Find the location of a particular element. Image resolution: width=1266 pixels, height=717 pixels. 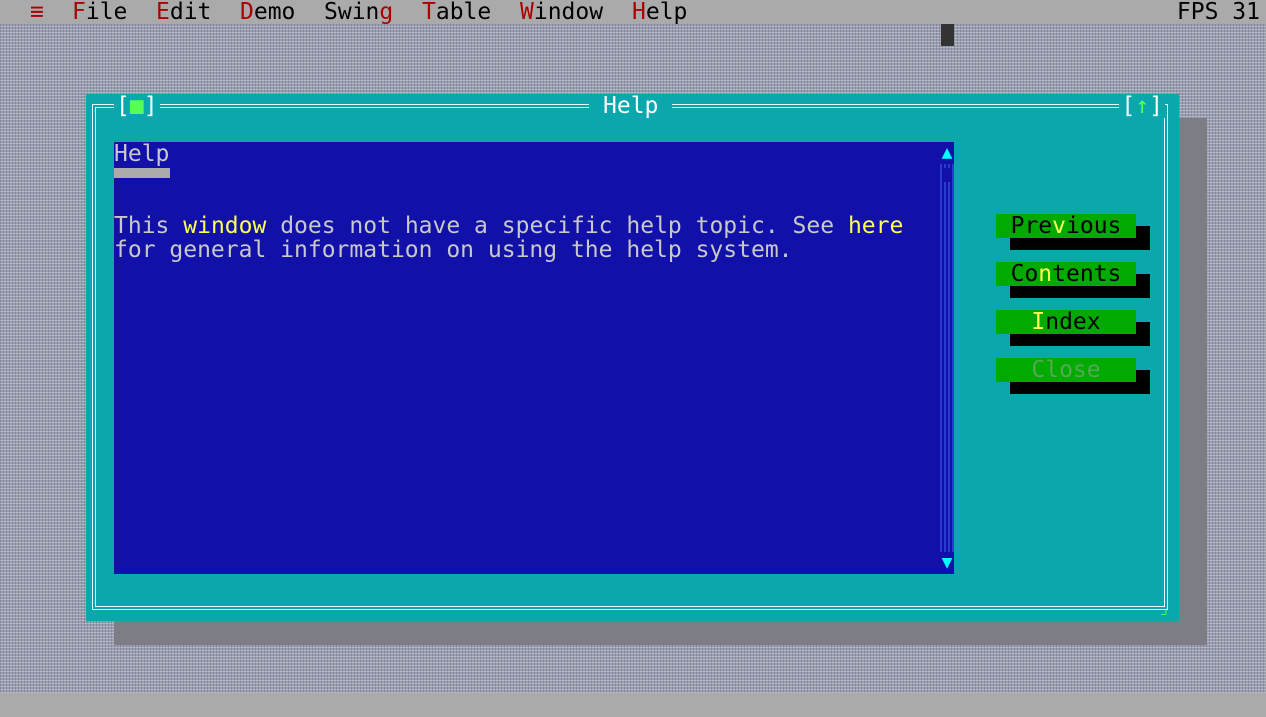

scroll-up-icon: ▲ is located at coordinates (947, 153).